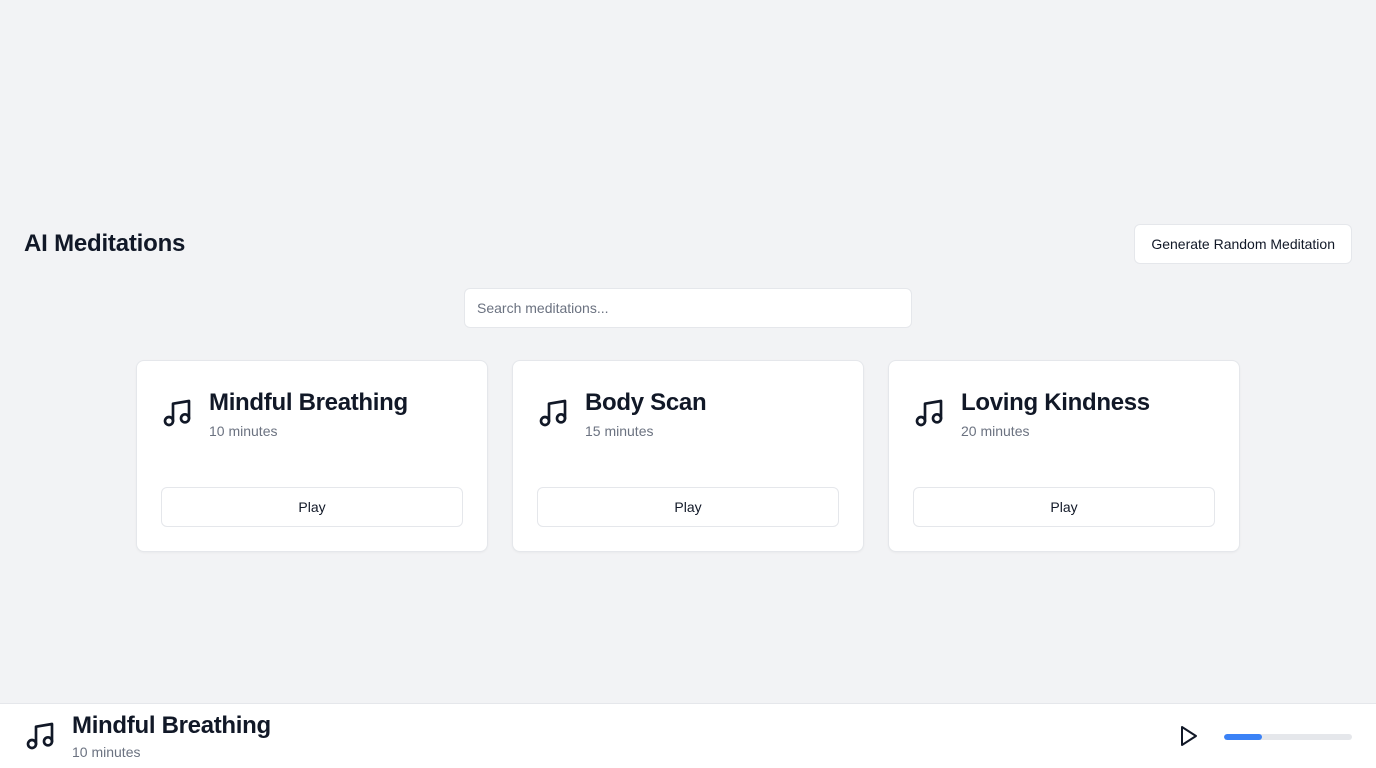 This screenshot has width=1376, height=768. I want to click on meditation-card: Mindful Breathing 10 minutes Play, so click(312, 456).